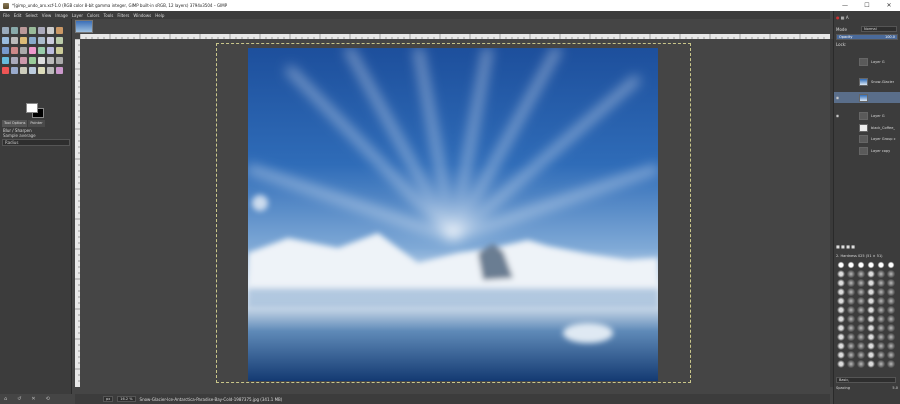 The height and width of the screenshot is (404, 900). I want to click on restore-options-icon: ↺, so click(19, 399).